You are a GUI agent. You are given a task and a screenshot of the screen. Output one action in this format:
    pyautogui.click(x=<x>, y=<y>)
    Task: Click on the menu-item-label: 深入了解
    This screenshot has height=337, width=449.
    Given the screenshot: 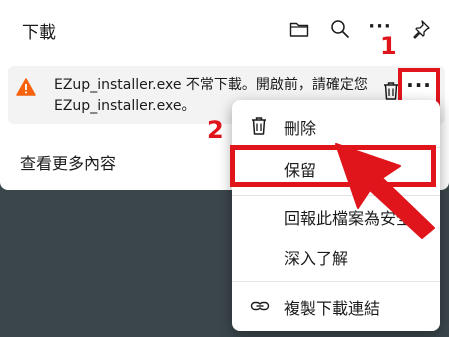 What is the action you would take?
    pyautogui.click(x=316, y=258)
    